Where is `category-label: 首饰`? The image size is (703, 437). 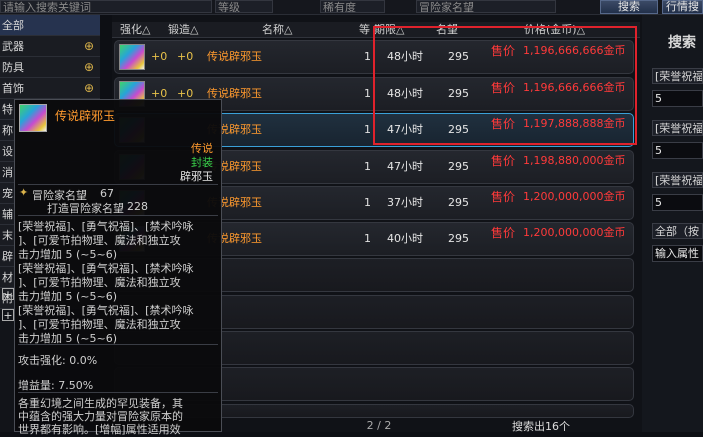
category-label: 首饰 is located at coordinates (13, 88).